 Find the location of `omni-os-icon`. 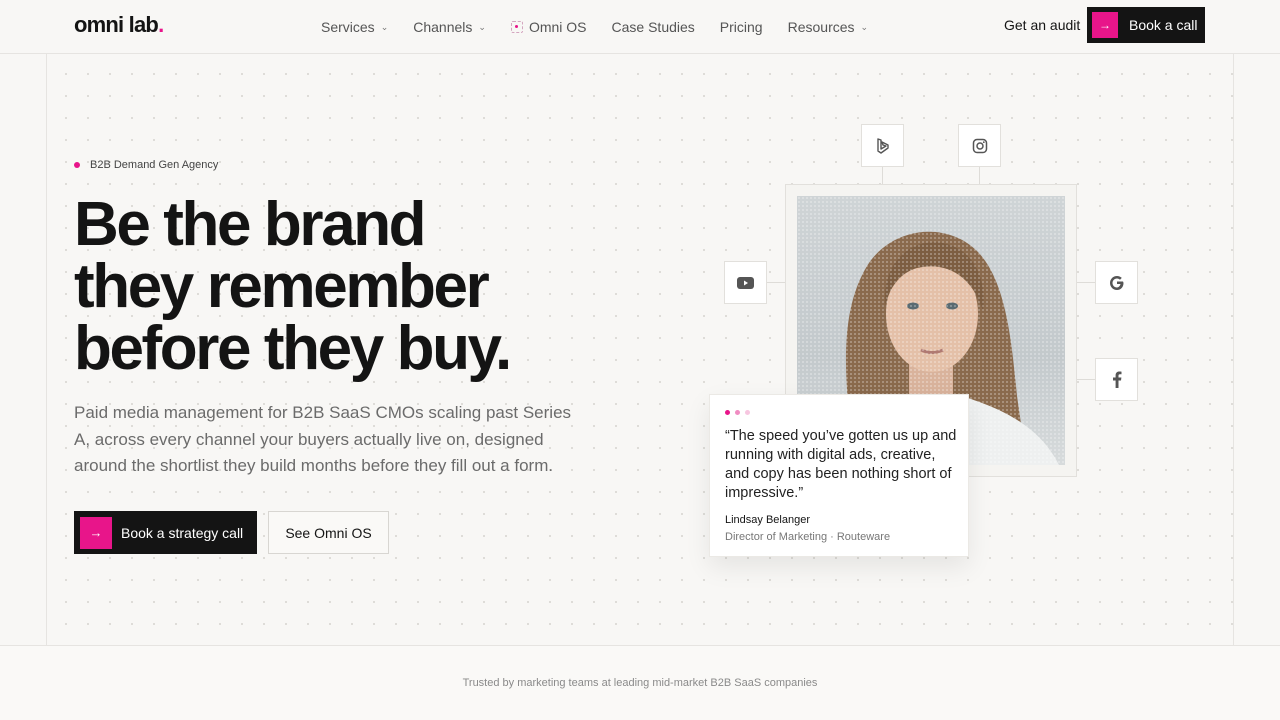

omni-os-icon is located at coordinates (516, 27).